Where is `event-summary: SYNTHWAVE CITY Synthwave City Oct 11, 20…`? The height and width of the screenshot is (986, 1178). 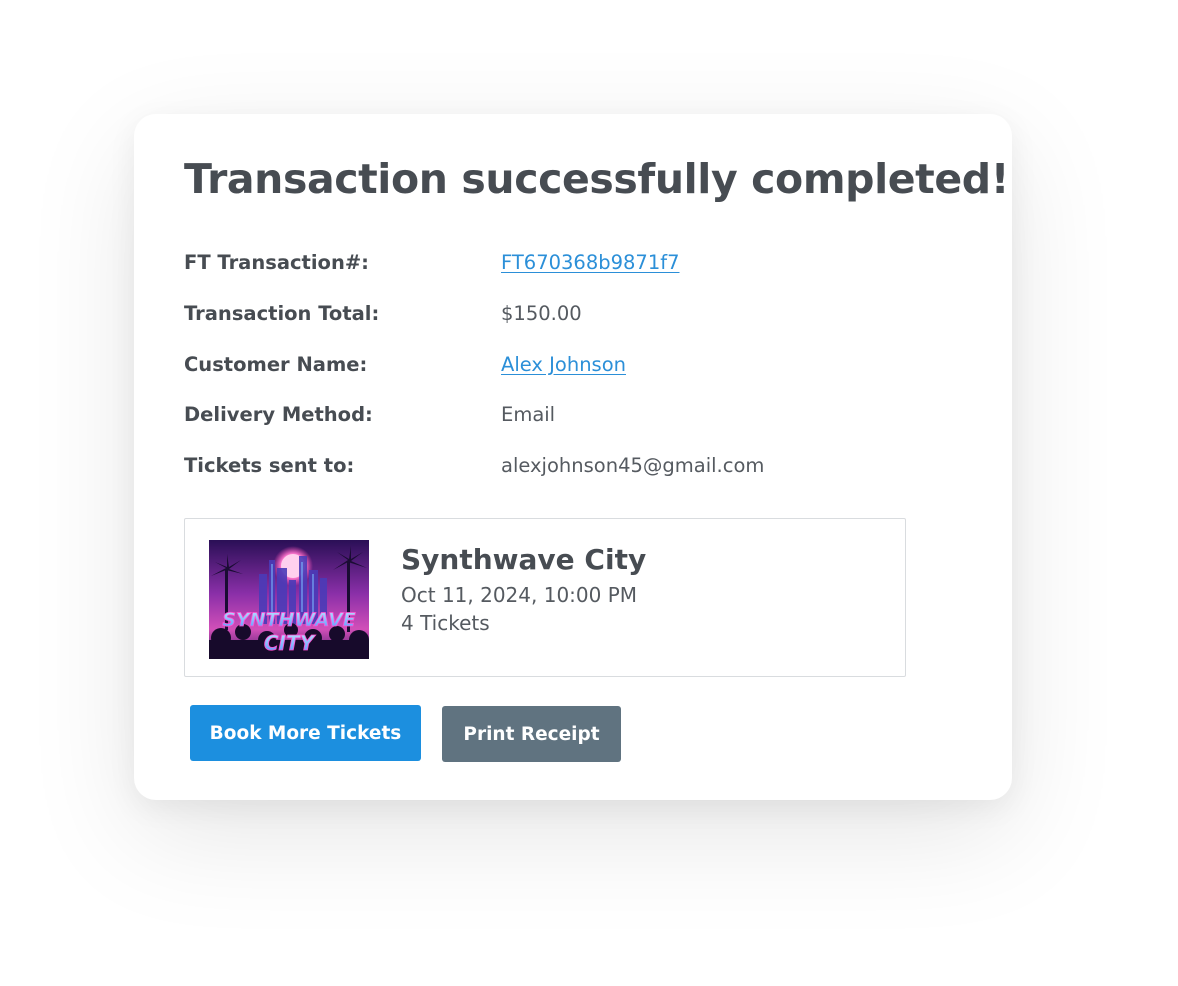 event-summary: SYNTHWAVE CITY Synthwave City Oct 11, 20… is located at coordinates (545, 597).